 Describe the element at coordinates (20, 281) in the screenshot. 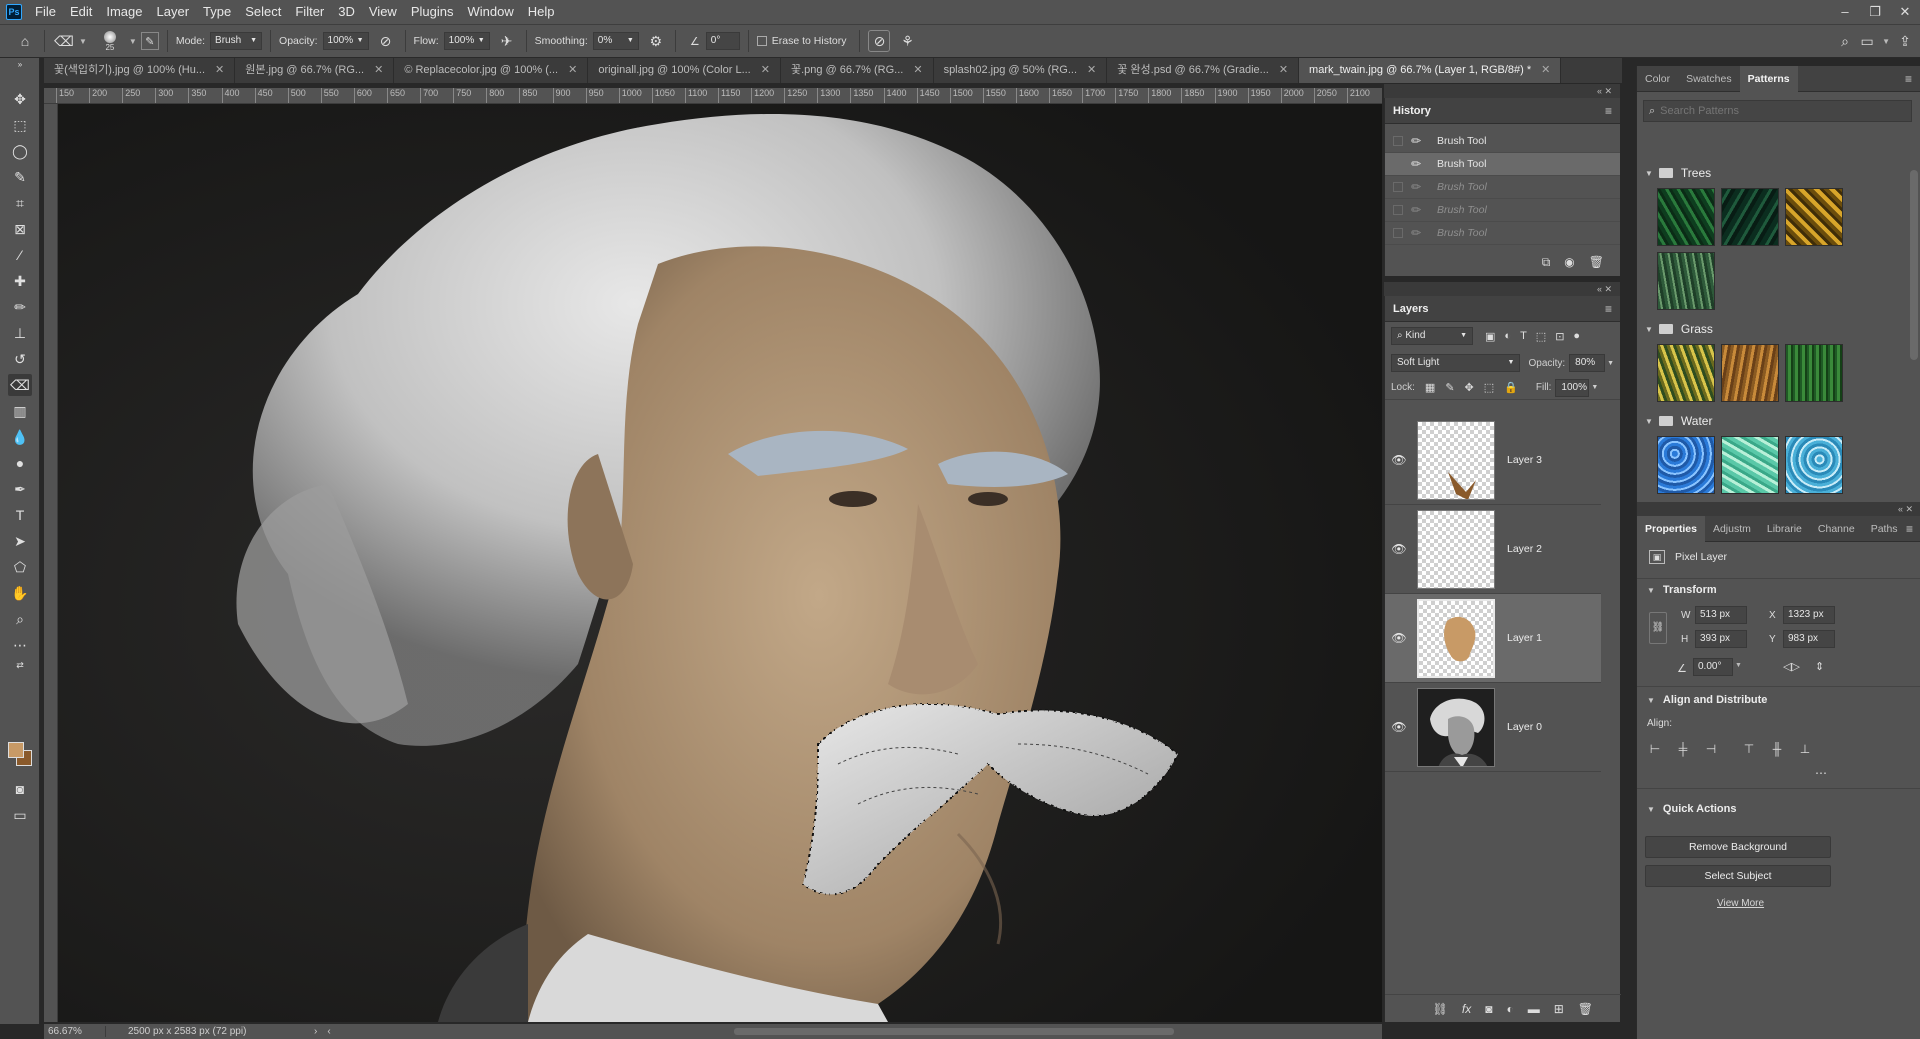

I see `healing-brush-tool-icon: ✚` at that location.